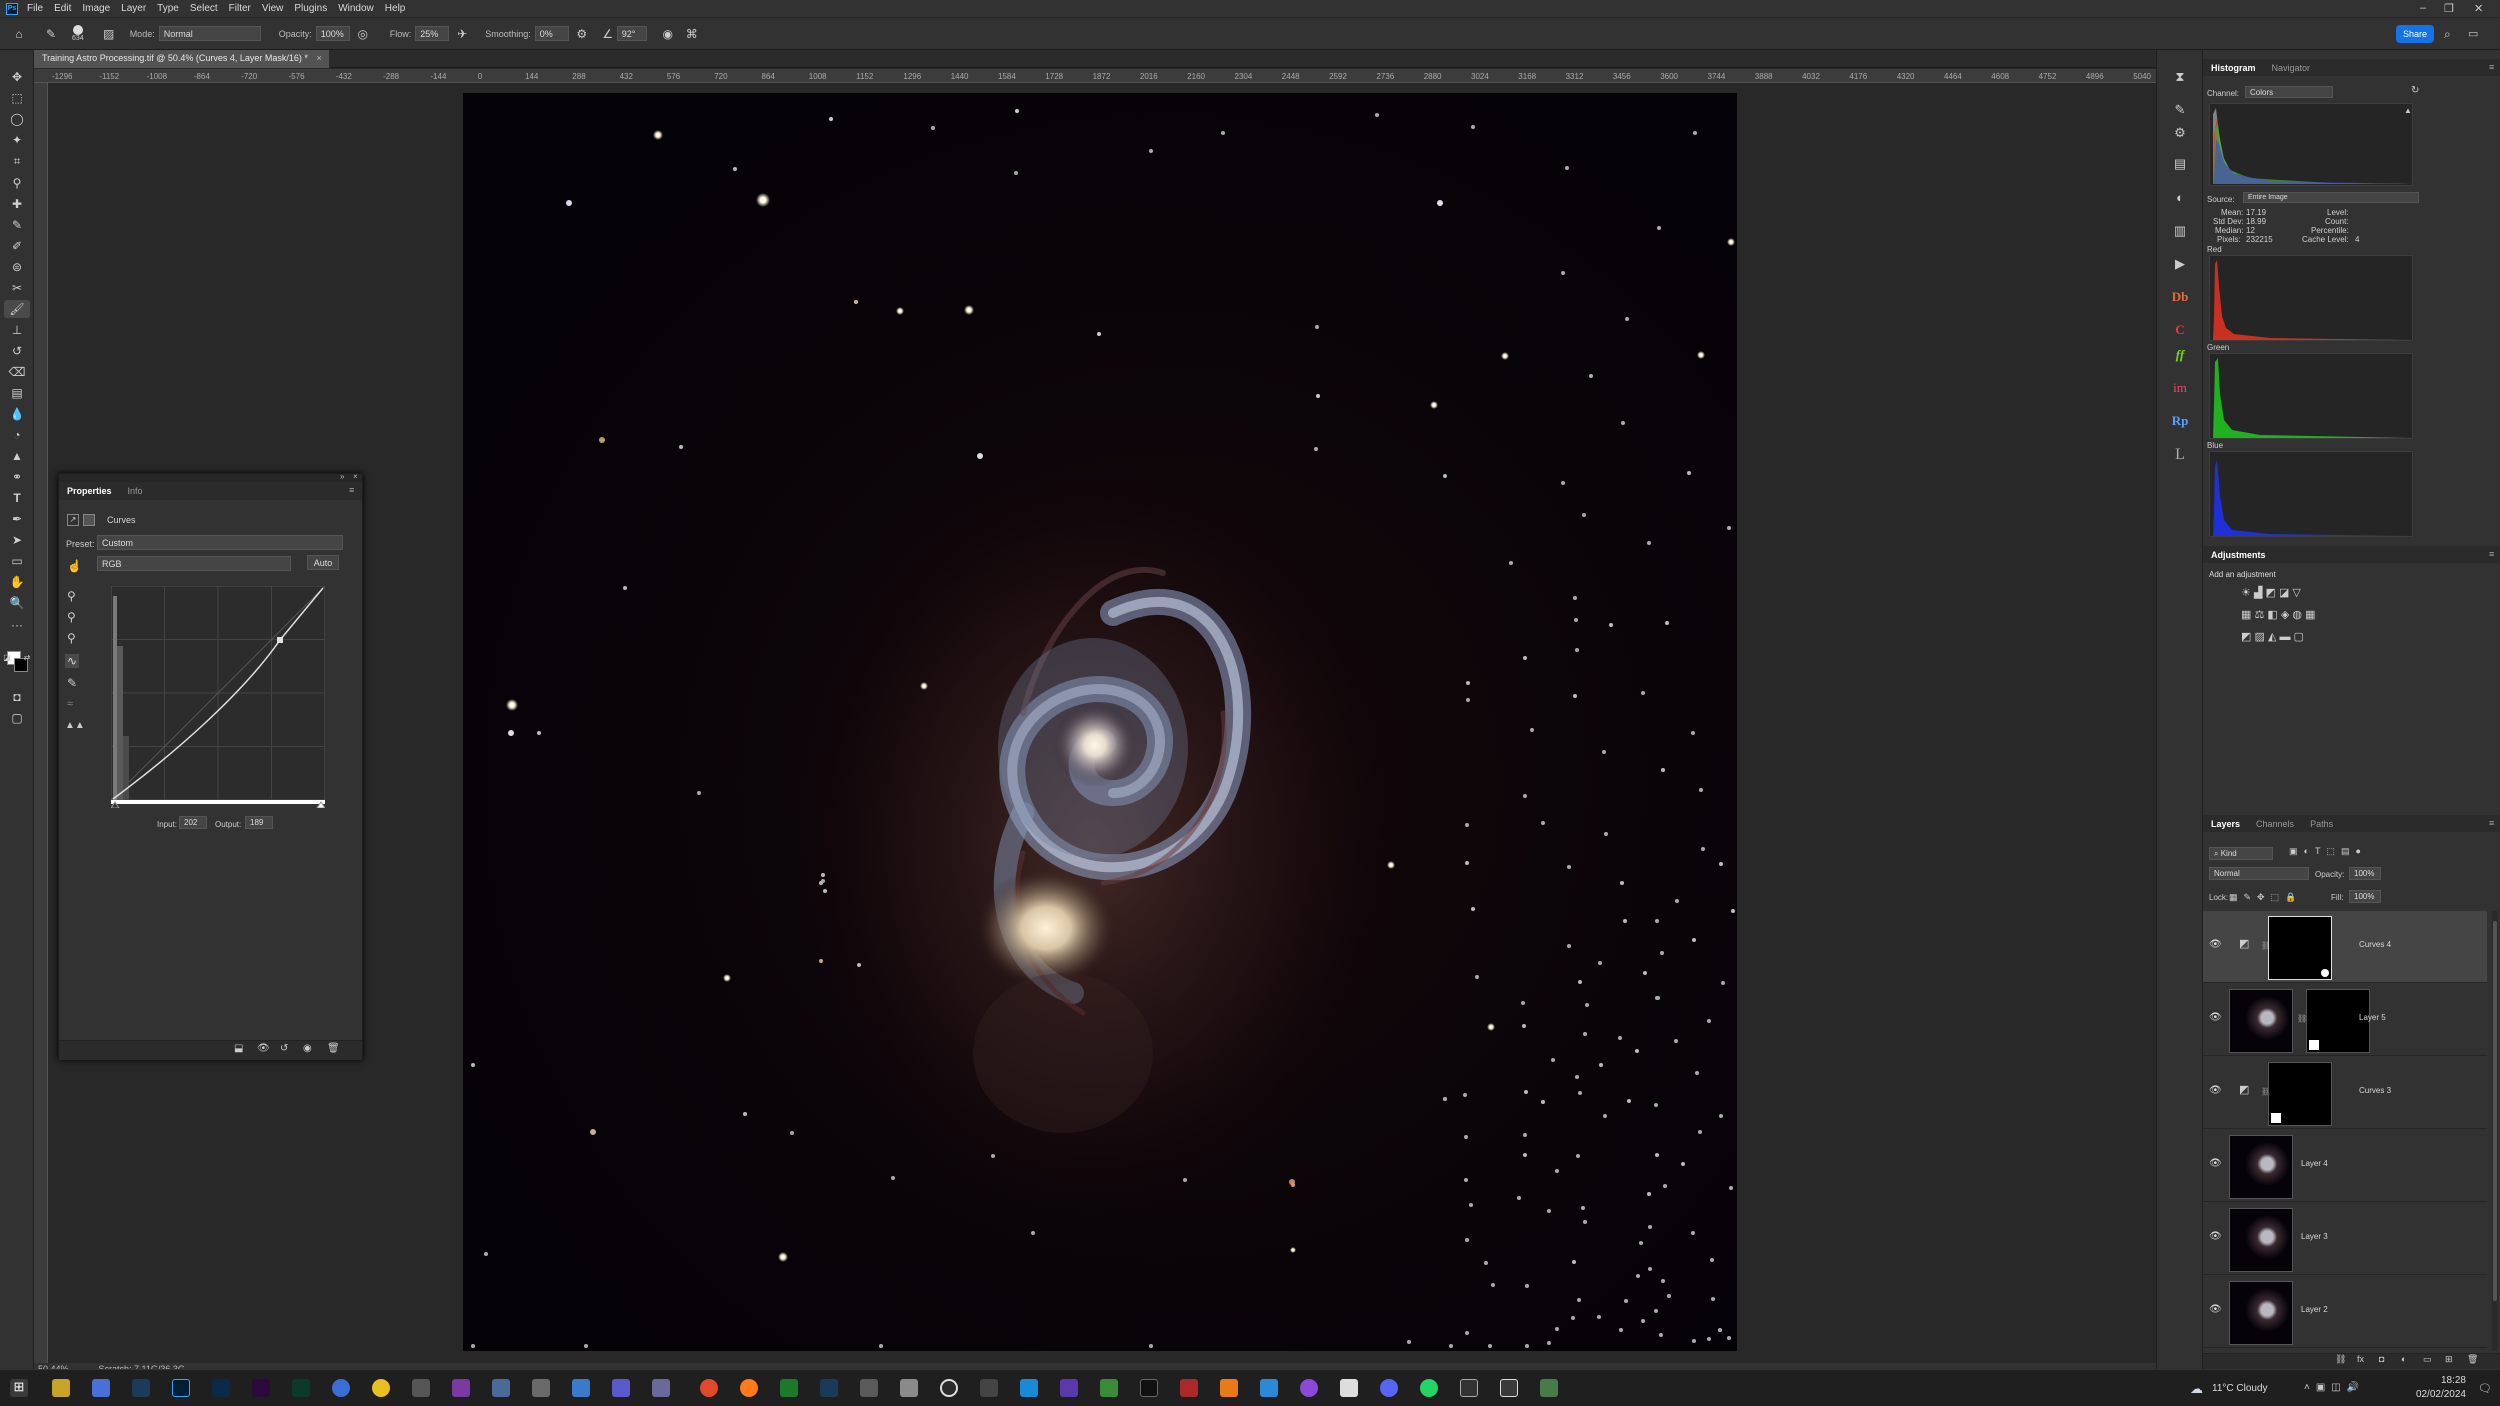 The width and height of the screenshot is (2500, 1406). I want to click on close-icon: ✕, so click(2478, 8).